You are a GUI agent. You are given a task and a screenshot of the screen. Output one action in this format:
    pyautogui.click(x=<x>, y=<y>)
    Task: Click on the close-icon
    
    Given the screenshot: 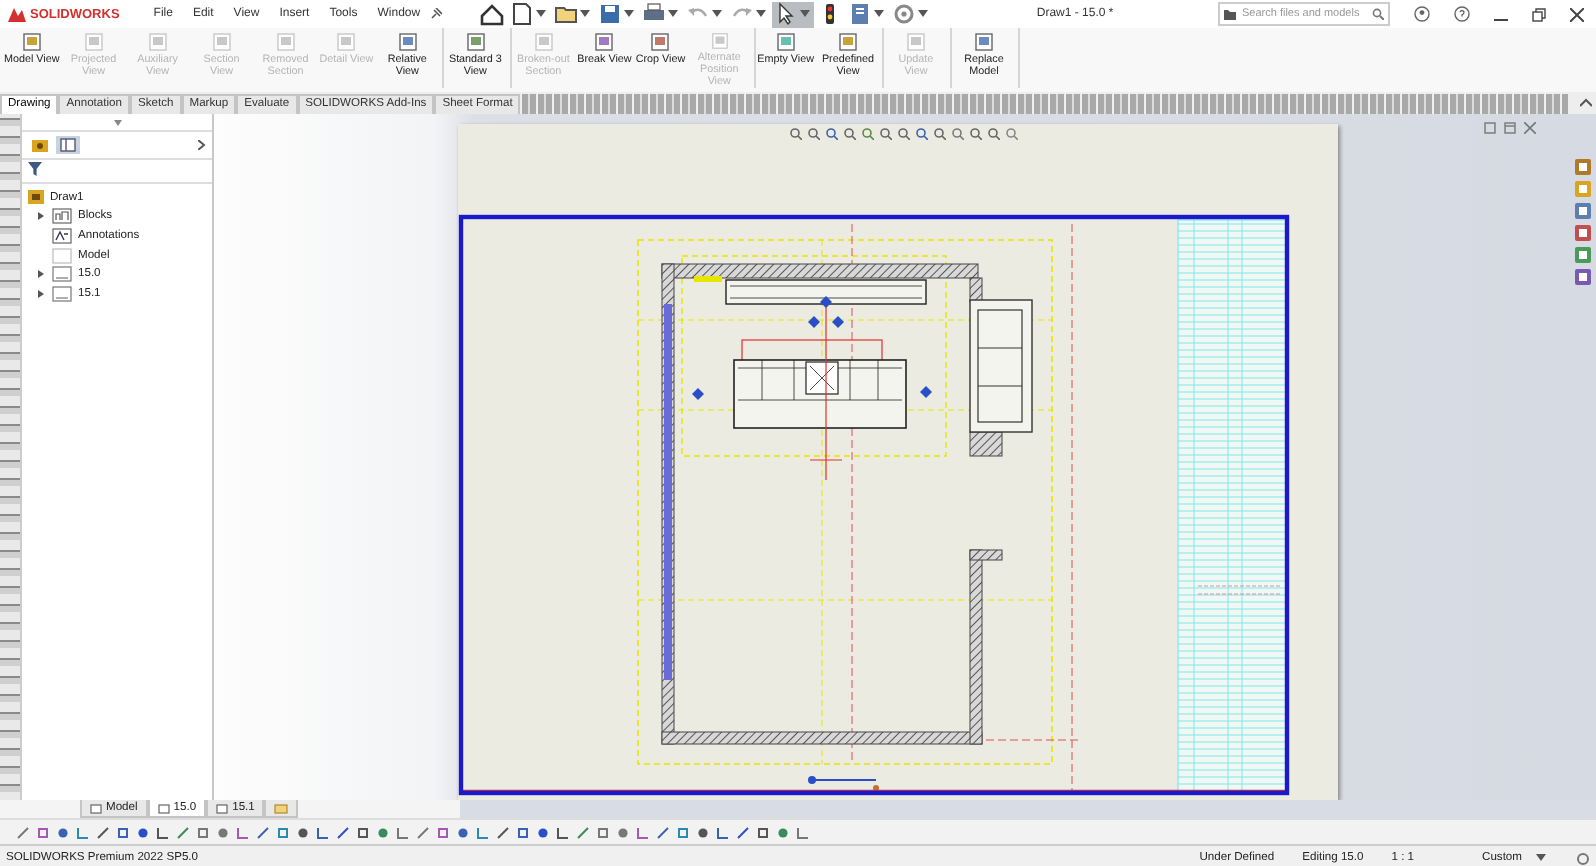 What is the action you would take?
    pyautogui.click(x=1577, y=14)
    